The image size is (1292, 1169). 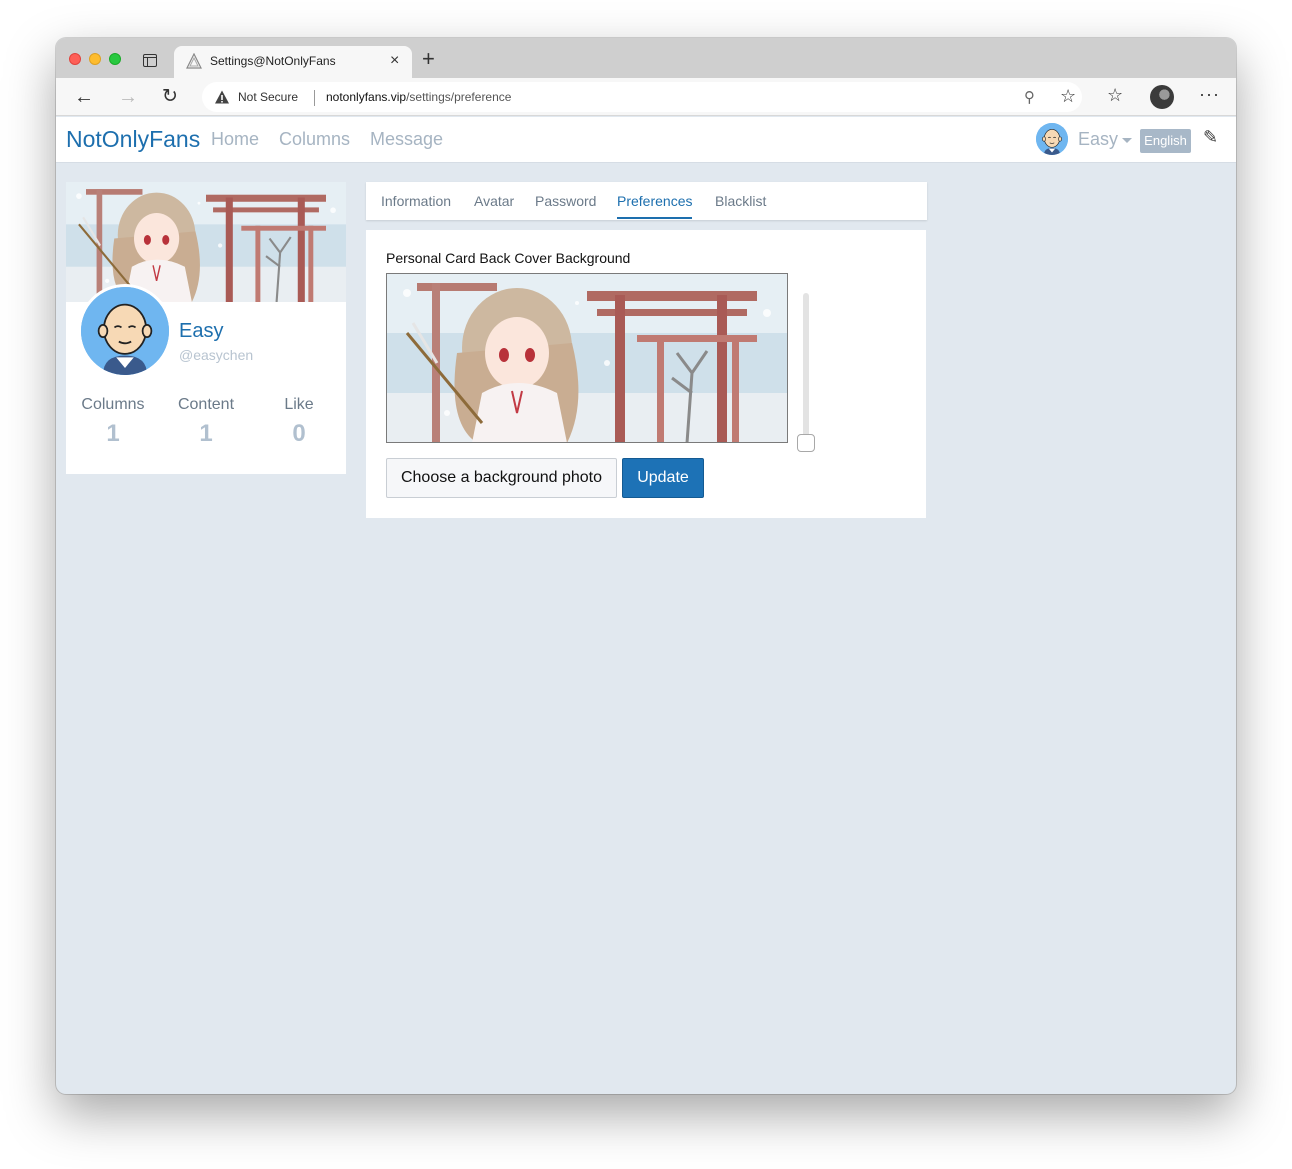 I want to click on new-tab-button: +, so click(x=428, y=59).